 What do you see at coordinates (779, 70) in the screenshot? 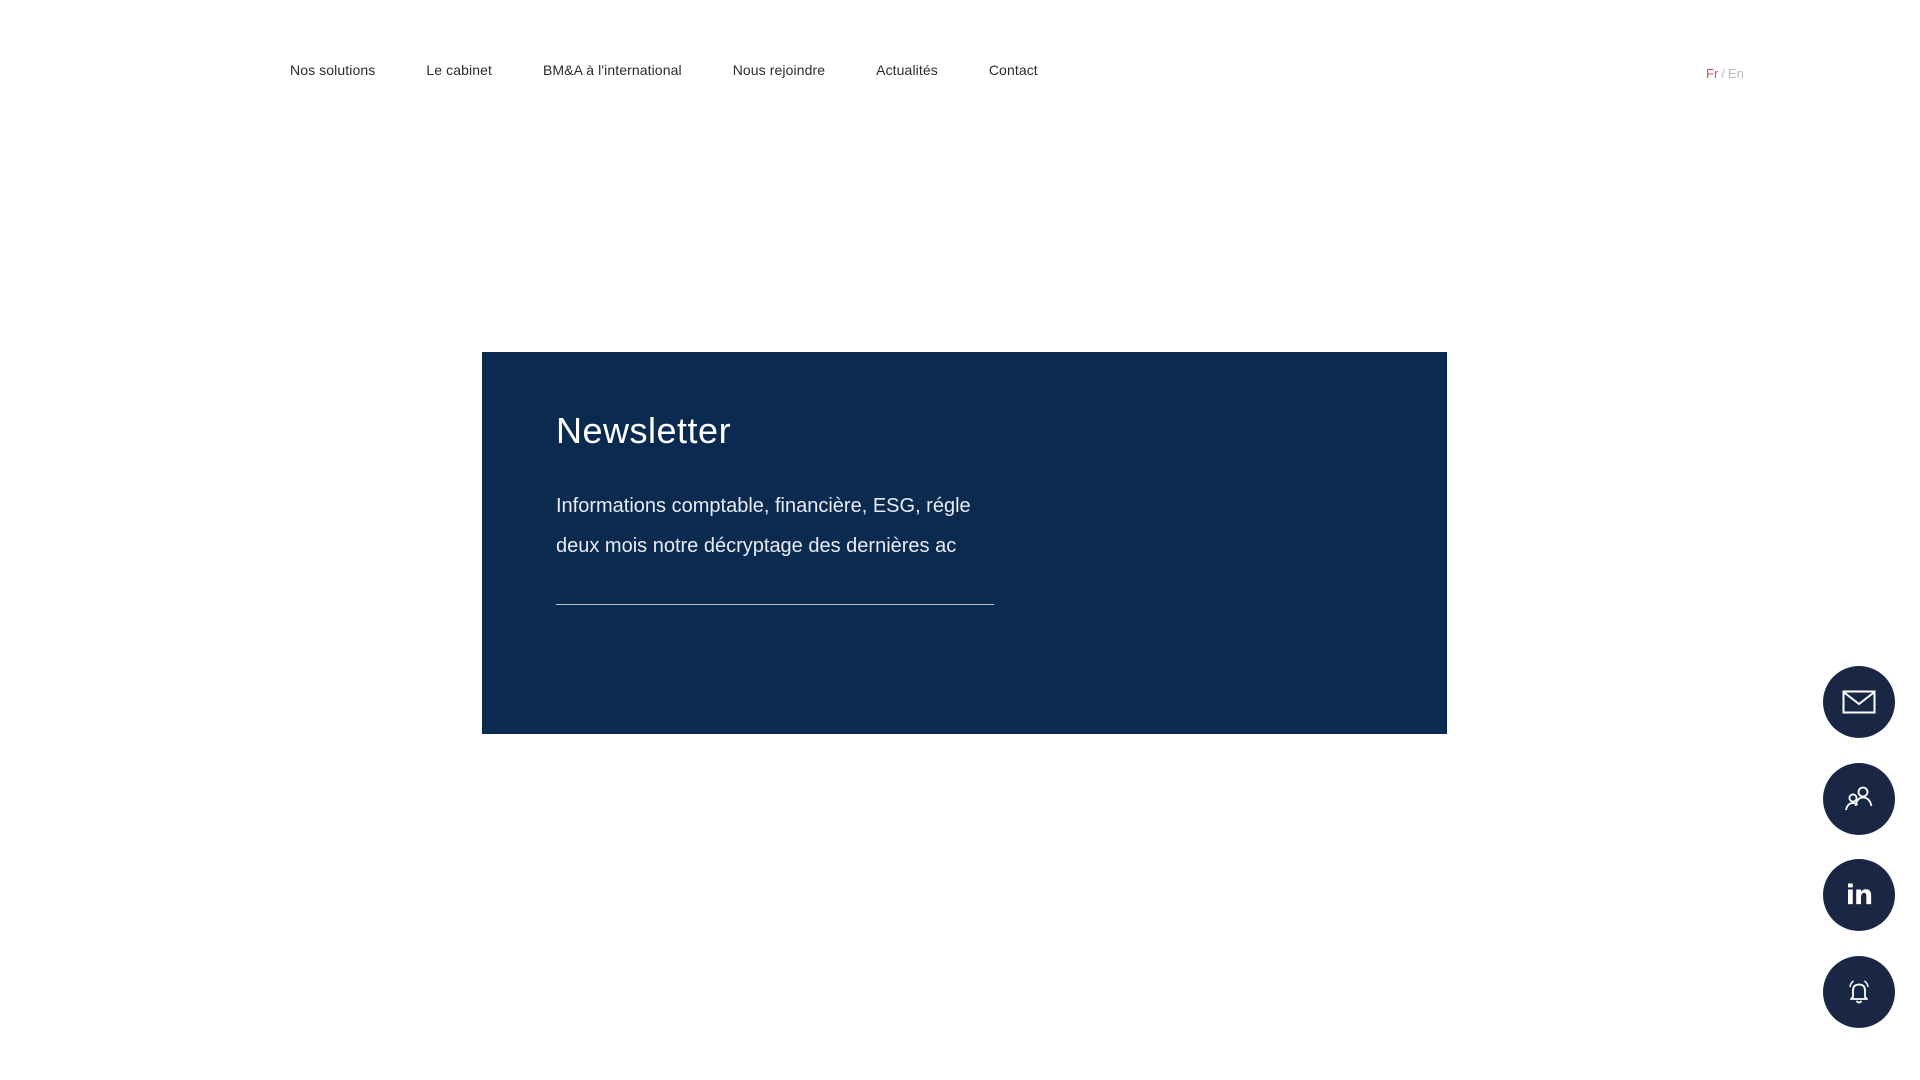
I see `nav-item-nous-rejoindre: Nous rejoindre` at bounding box center [779, 70].